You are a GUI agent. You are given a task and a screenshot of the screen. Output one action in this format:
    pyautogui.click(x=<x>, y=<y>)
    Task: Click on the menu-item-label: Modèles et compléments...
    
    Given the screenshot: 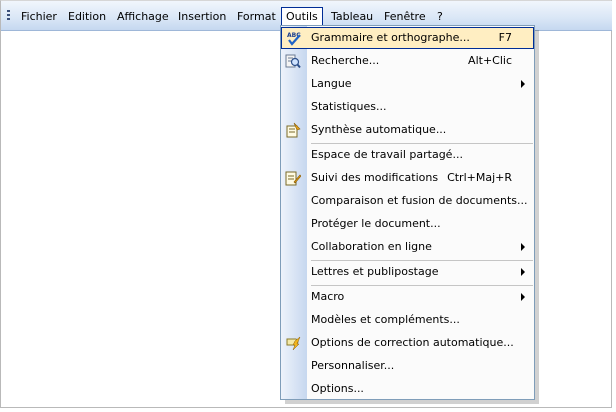 What is the action you would take?
    pyautogui.click(x=385, y=319)
    